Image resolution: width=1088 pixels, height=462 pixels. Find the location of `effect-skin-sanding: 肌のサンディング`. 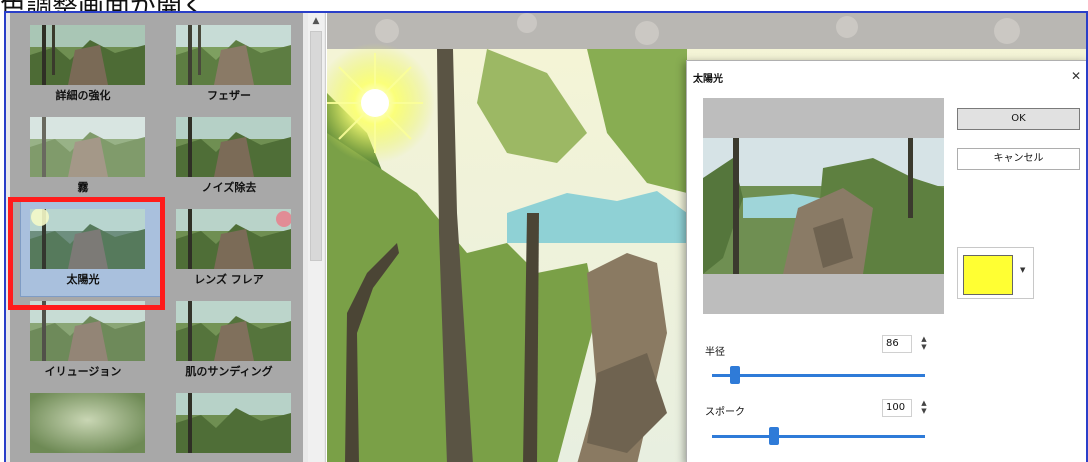

effect-skin-sanding: 肌のサンディング is located at coordinates (229, 335).